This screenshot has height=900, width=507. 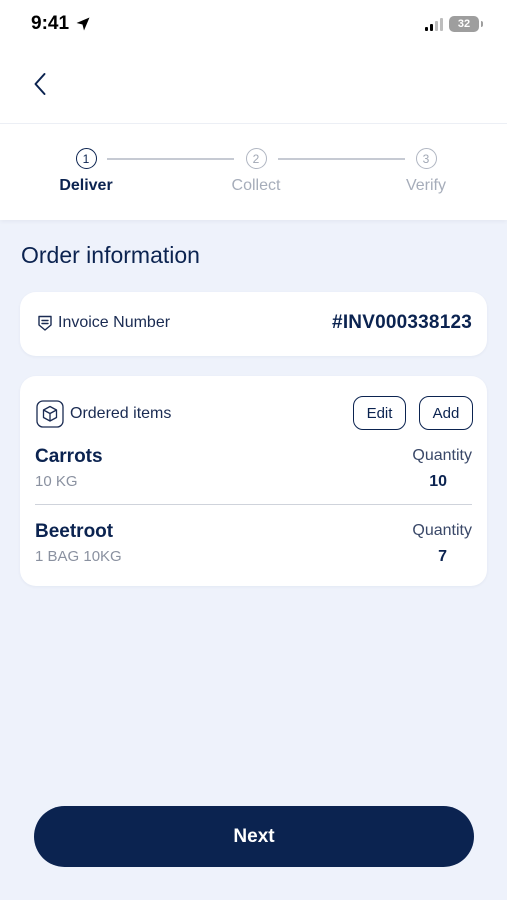 I want to click on page-title: Order information, so click(x=110, y=255).